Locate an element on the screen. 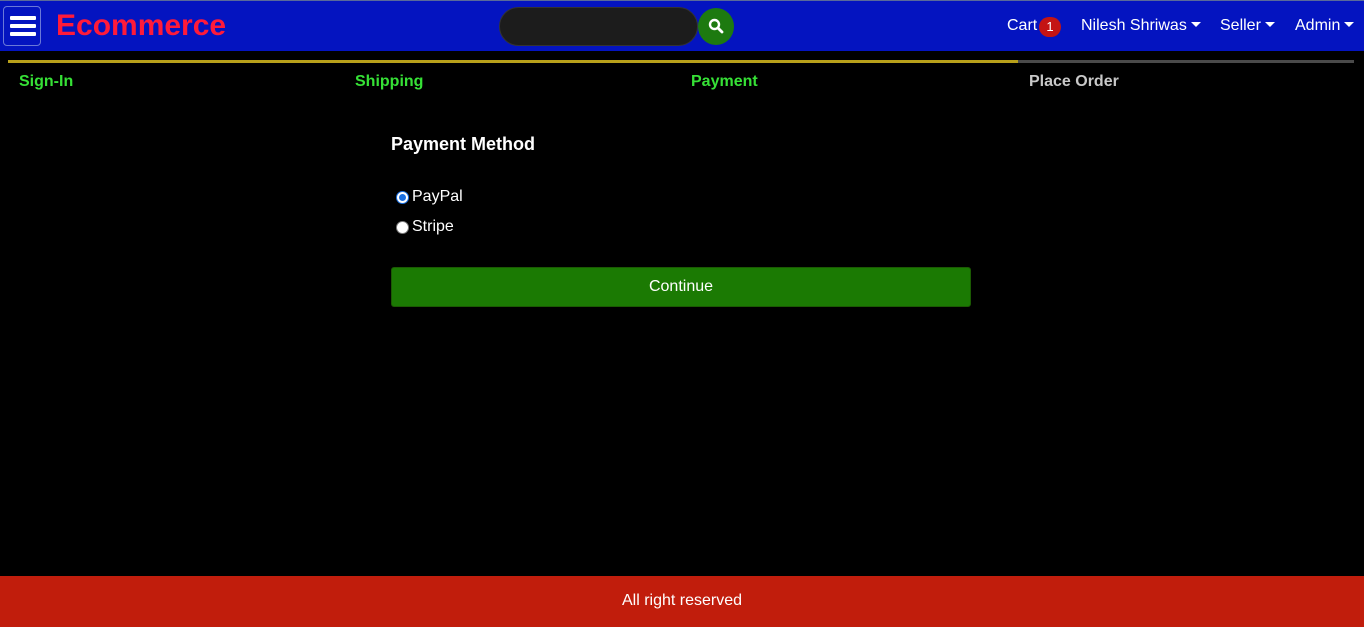  sidebar-menu-button is located at coordinates (22, 26).